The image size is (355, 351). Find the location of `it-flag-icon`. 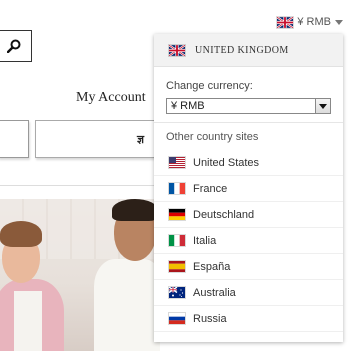

it-flag-icon is located at coordinates (177, 240).